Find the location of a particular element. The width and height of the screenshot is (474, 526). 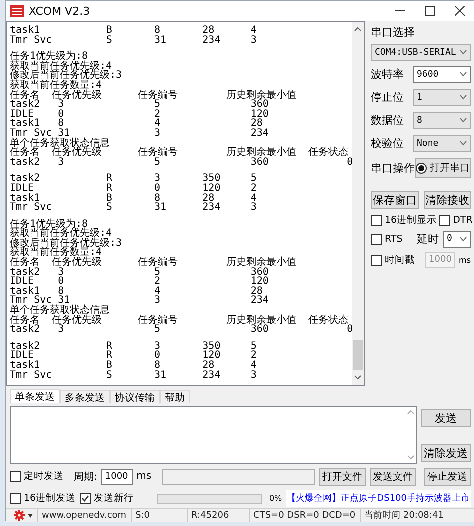

ad-link: 【火爆全网】正点原子DS100手持示波器上市 is located at coordinates (378, 498).